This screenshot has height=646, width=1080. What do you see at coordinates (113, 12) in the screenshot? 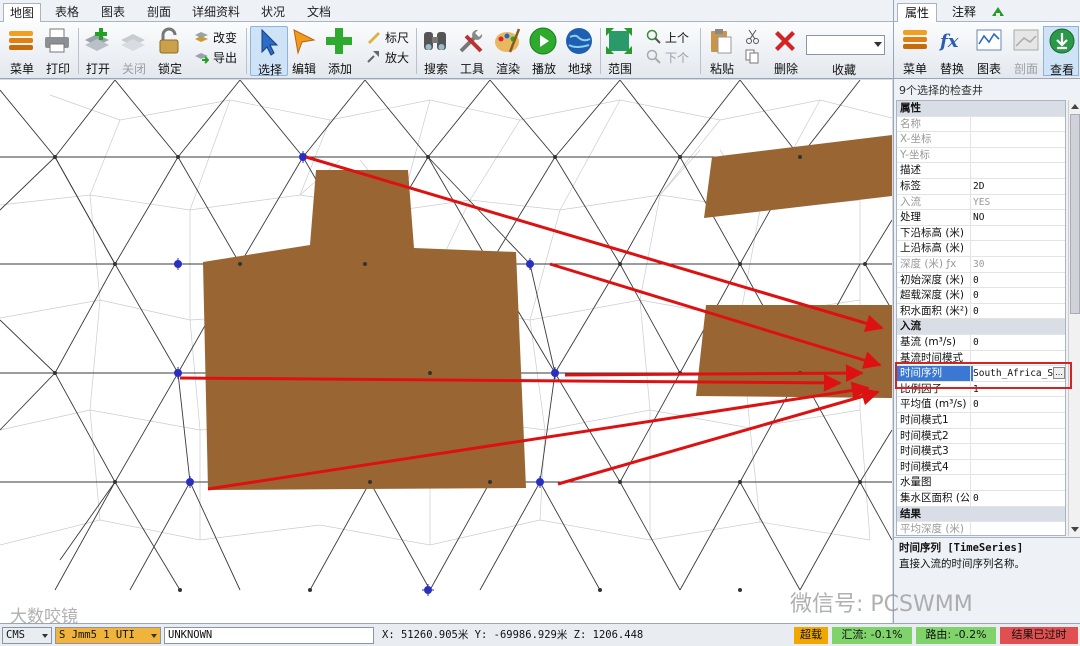
I see `tab-chart: 图表` at bounding box center [113, 12].